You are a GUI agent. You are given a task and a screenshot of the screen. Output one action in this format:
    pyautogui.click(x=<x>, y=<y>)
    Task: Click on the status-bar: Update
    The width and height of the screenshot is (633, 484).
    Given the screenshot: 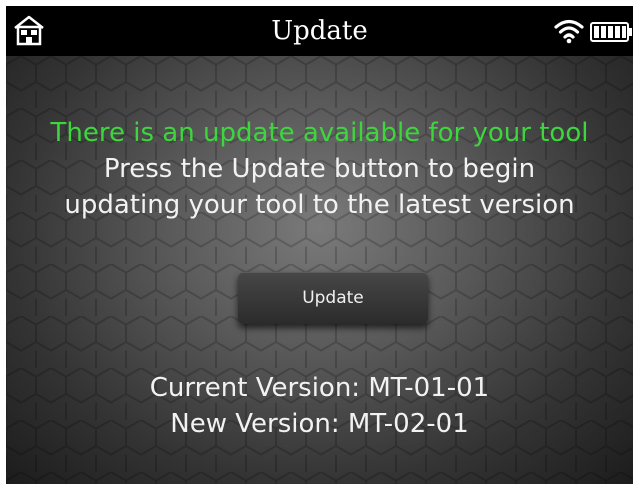 What is the action you would take?
    pyautogui.click(x=319, y=31)
    